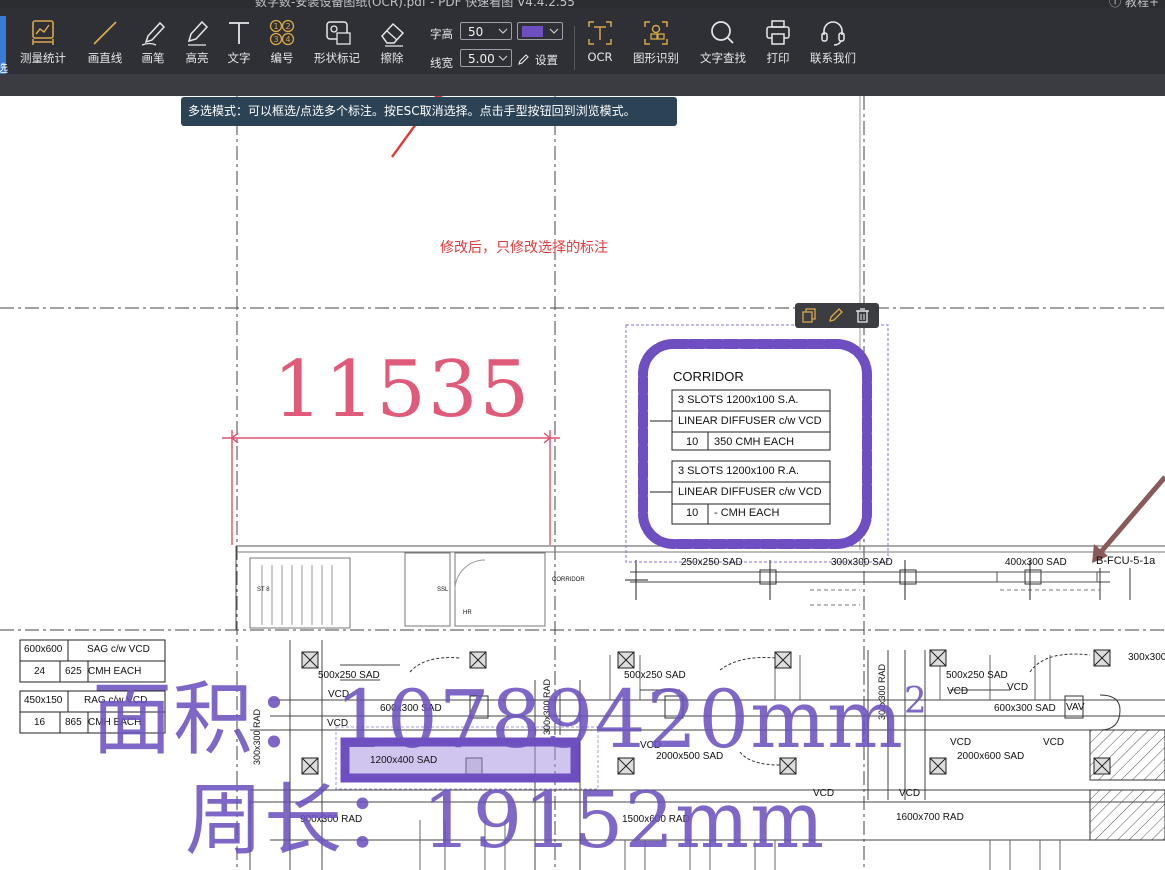 The image size is (1165, 870). What do you see at coordinates (778, 58) in the screenshot?
I see `tool-label: 打印` at bounding box center [778, 58].